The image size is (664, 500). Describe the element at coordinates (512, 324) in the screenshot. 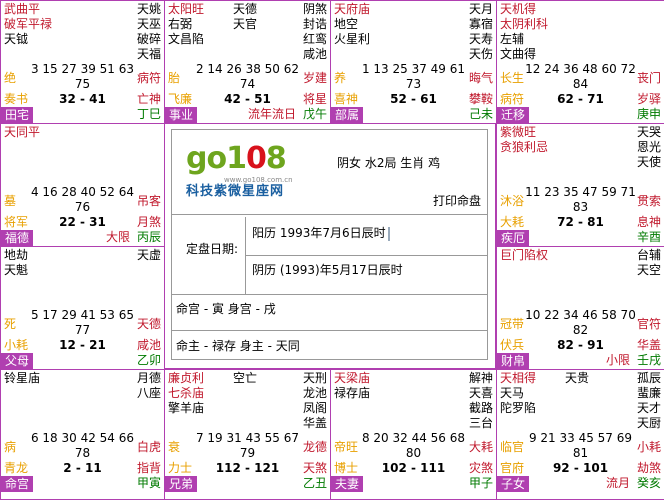

I see `growth-stage: 冠带` at that location.